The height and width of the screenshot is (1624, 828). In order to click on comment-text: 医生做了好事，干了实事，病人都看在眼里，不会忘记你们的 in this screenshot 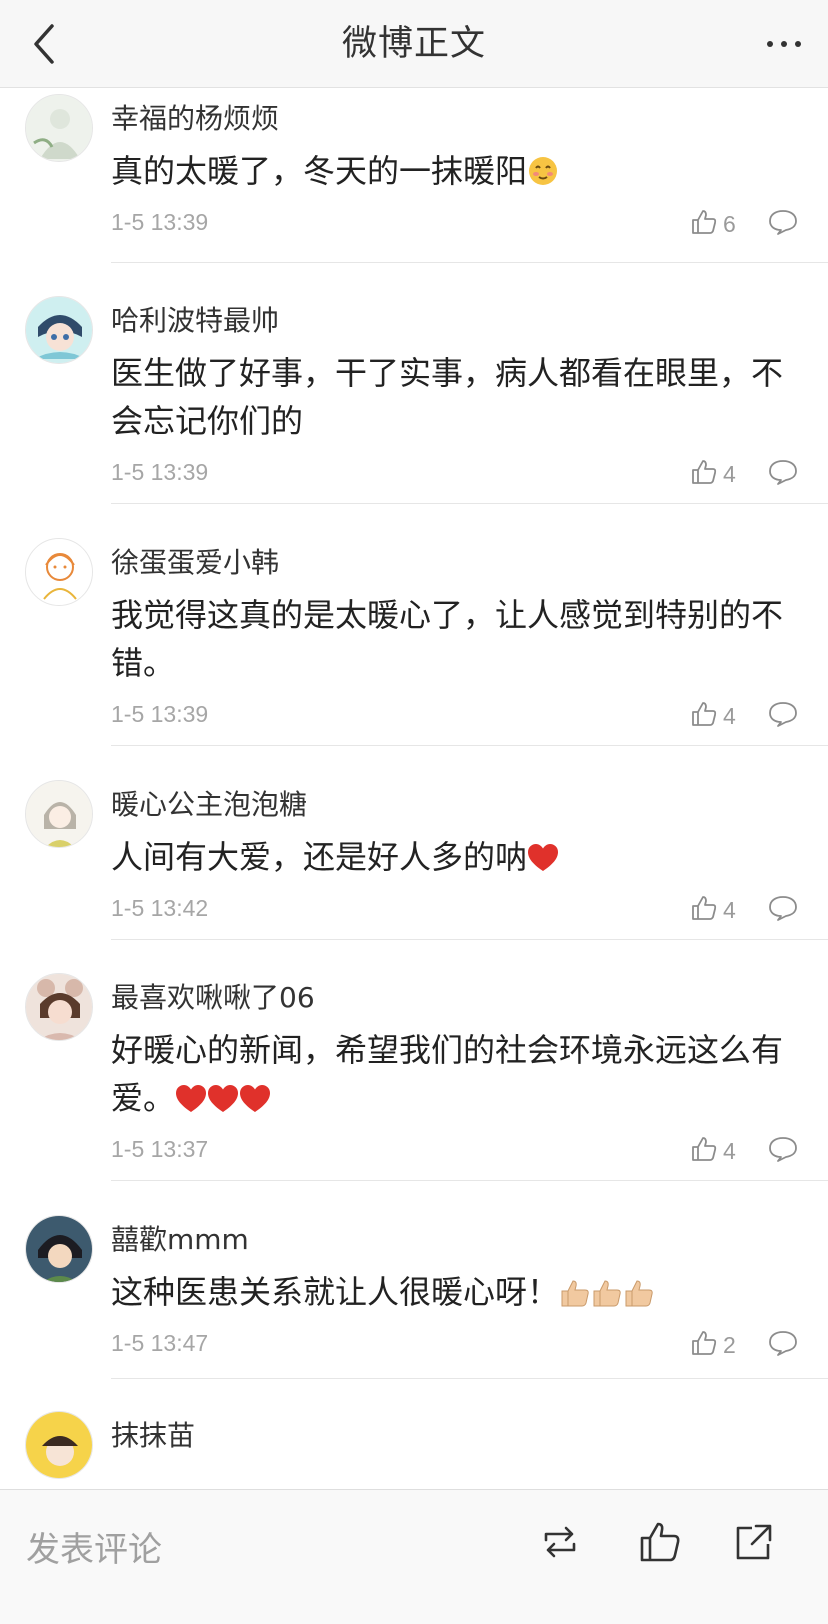, I will do `click(447, 397)`.